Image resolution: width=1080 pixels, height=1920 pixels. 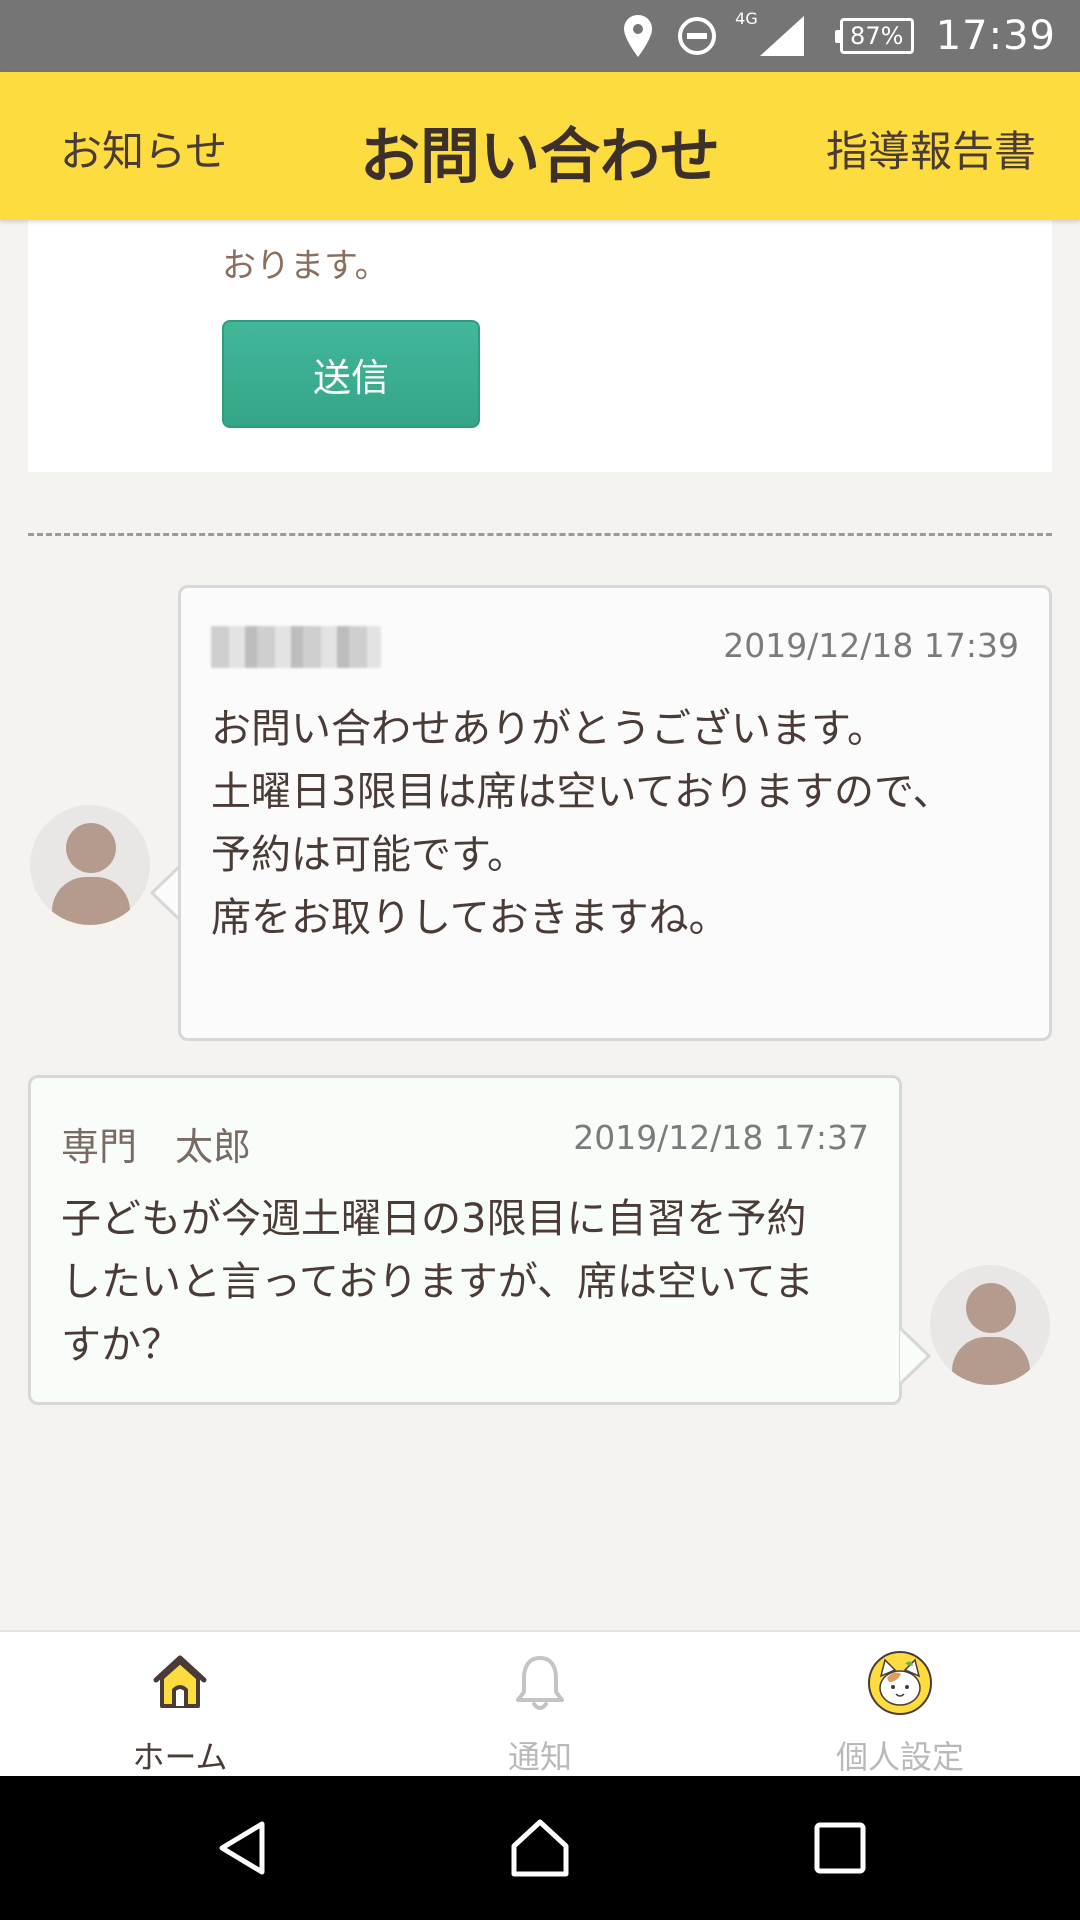 I want to click on signal-icon, so click(x=782, y=36).